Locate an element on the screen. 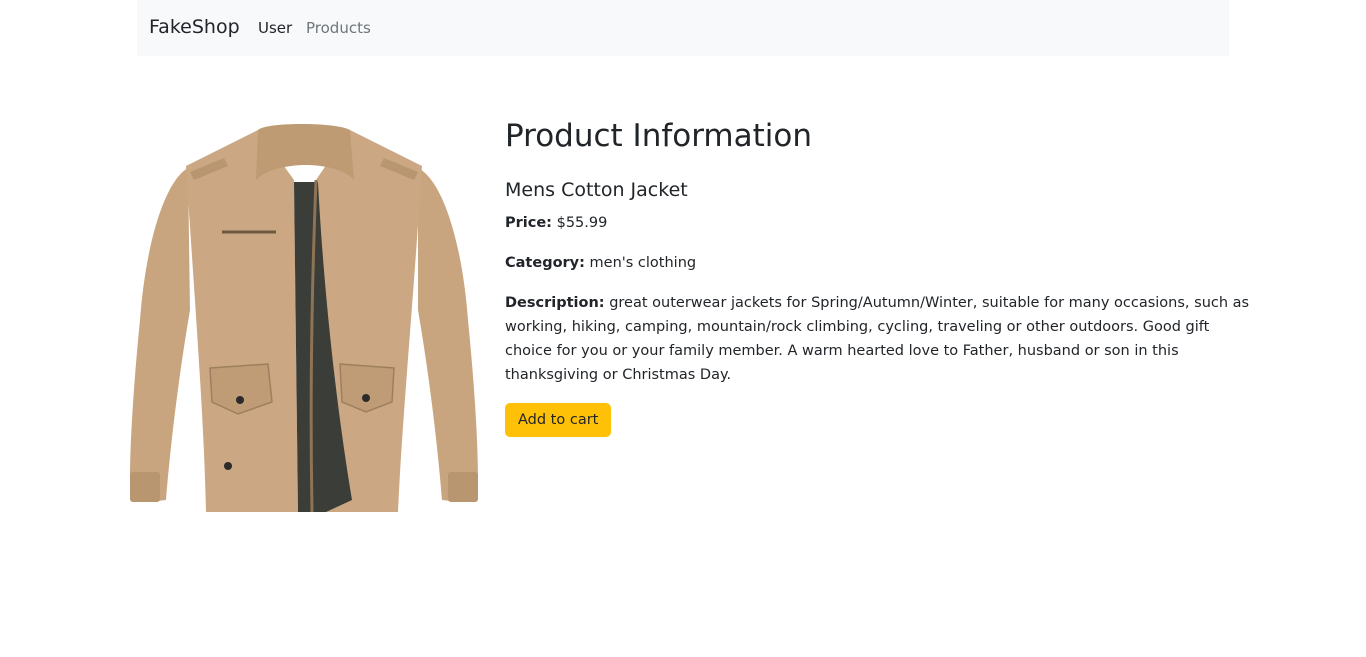 The image size is (1366, 657). navbar: FakeShop User Products is located at coordinates (683, 28).